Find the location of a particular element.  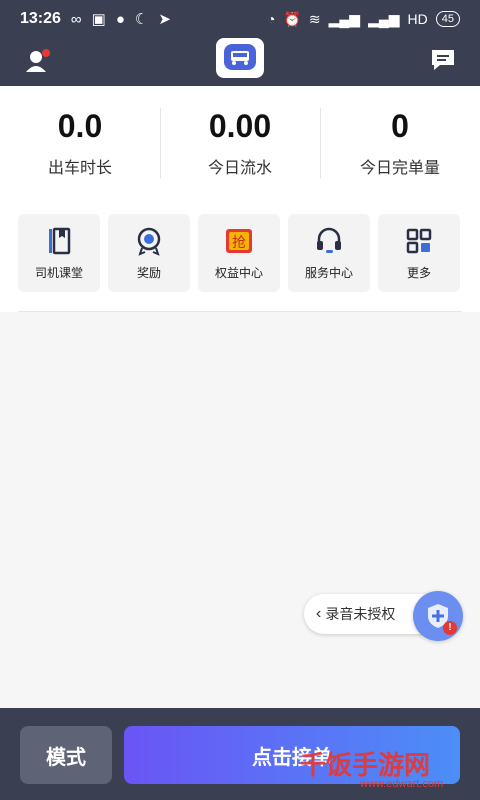

app-logo is located at coordinates (240, 58).